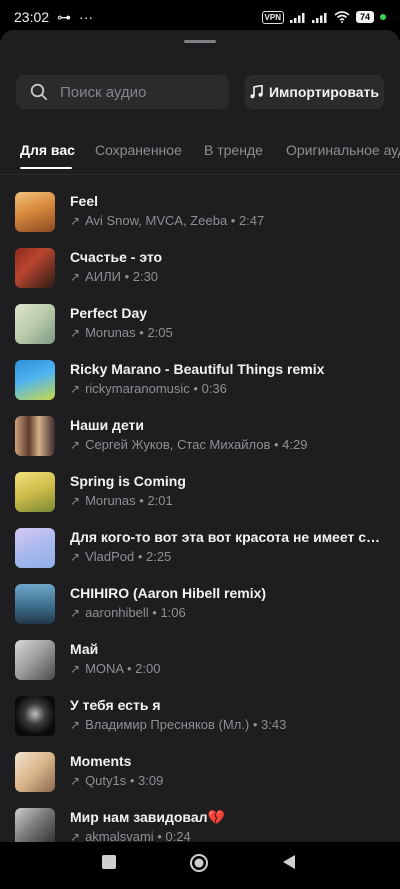 This screenshot has width=400, height=889. Describe the element at coordinates (39, 92) in the screenshot. I see `search-icon` at that location.